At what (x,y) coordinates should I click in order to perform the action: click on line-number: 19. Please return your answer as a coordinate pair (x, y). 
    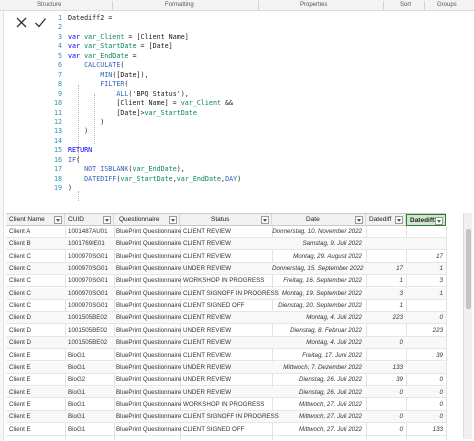
    Looking at the image, I should click on (58, 188).